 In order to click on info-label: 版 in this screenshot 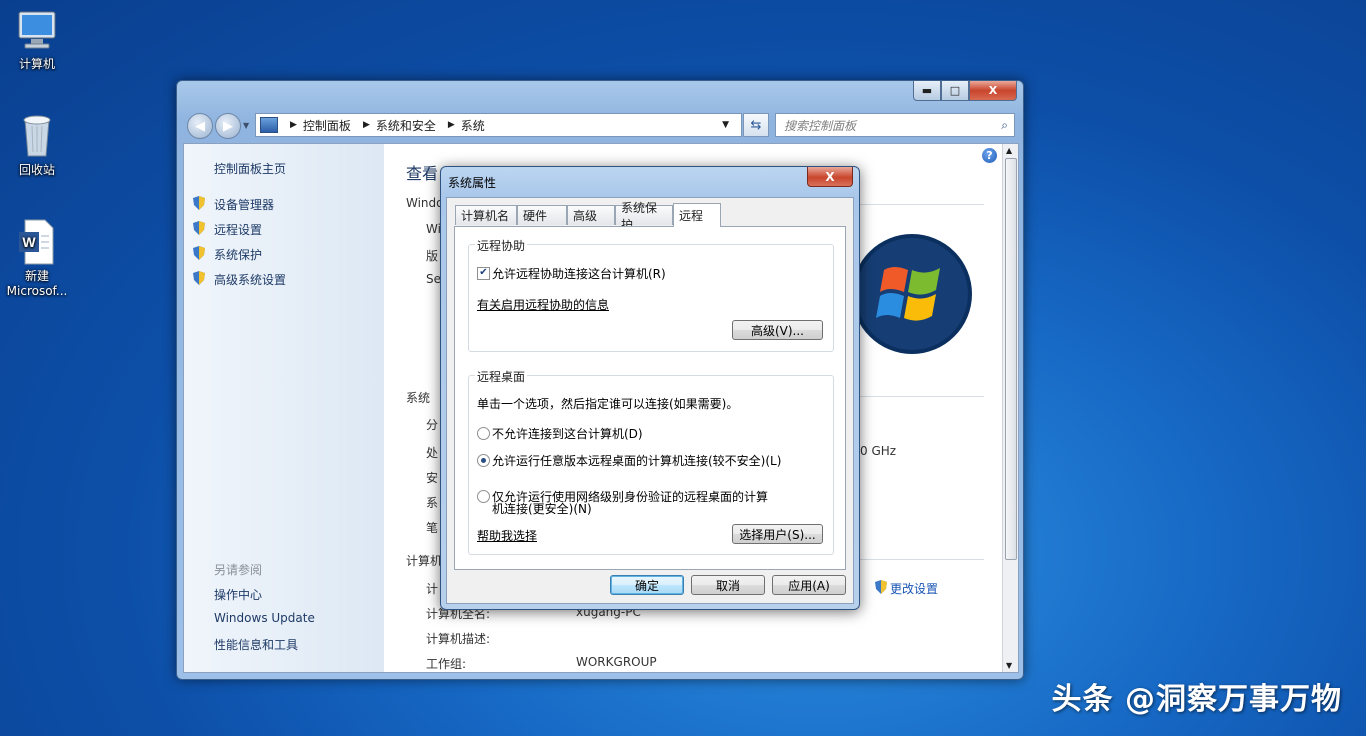, I will do `click(432, 256)`.